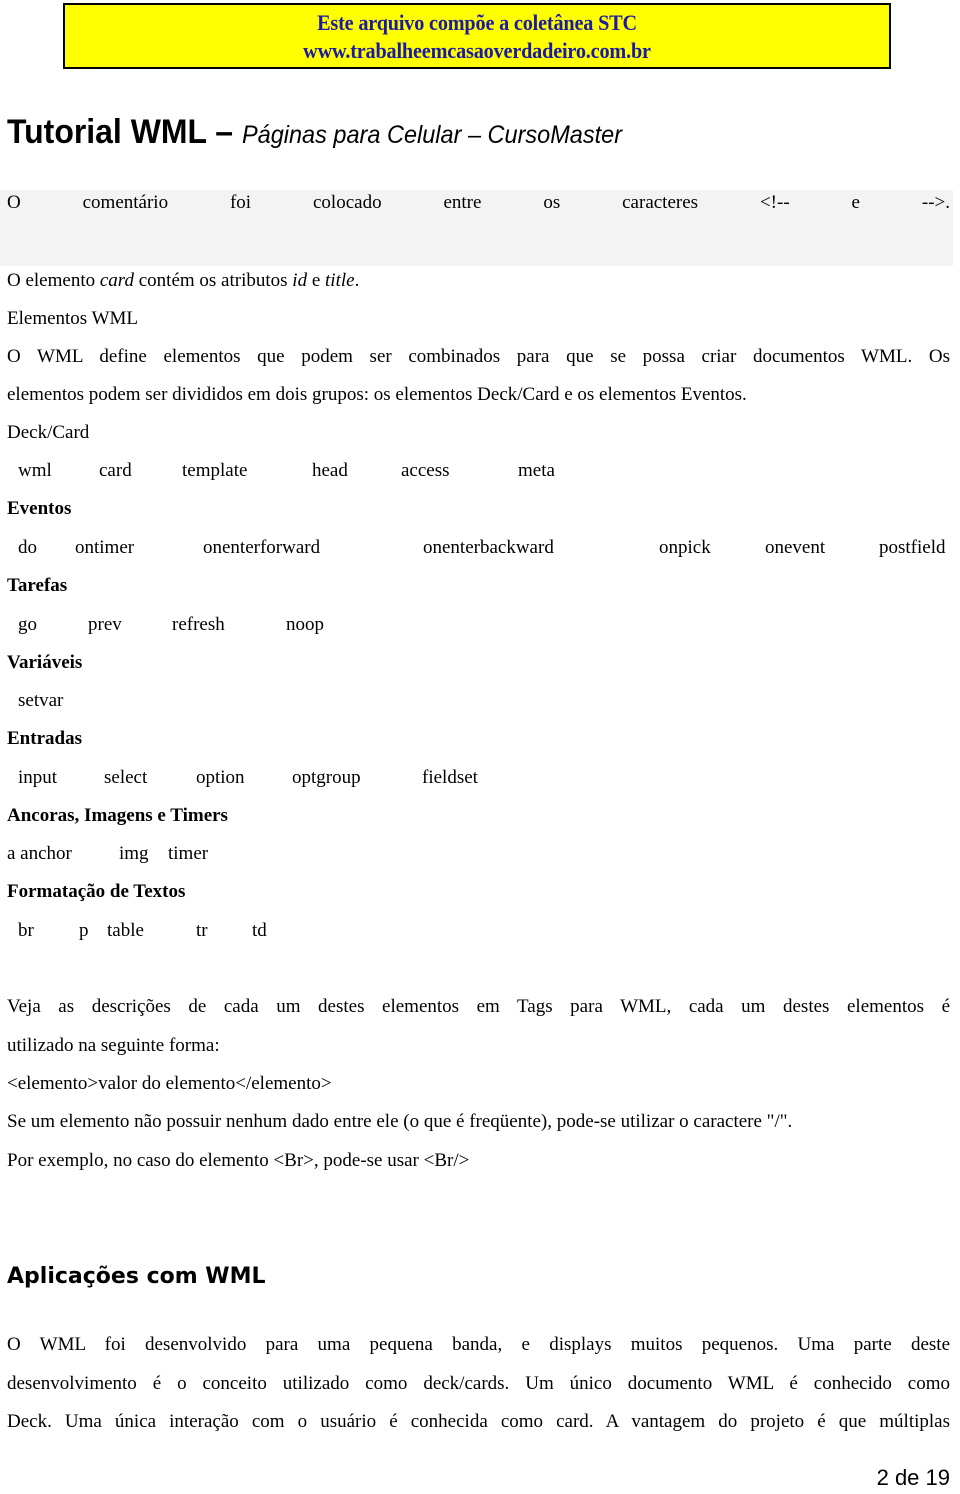 The height and width of the screenshot is (1494, 960). What do you see at coordinates (134, 853) in the screenshot?
I see `element-item: img` at bounding box center [134, 853].